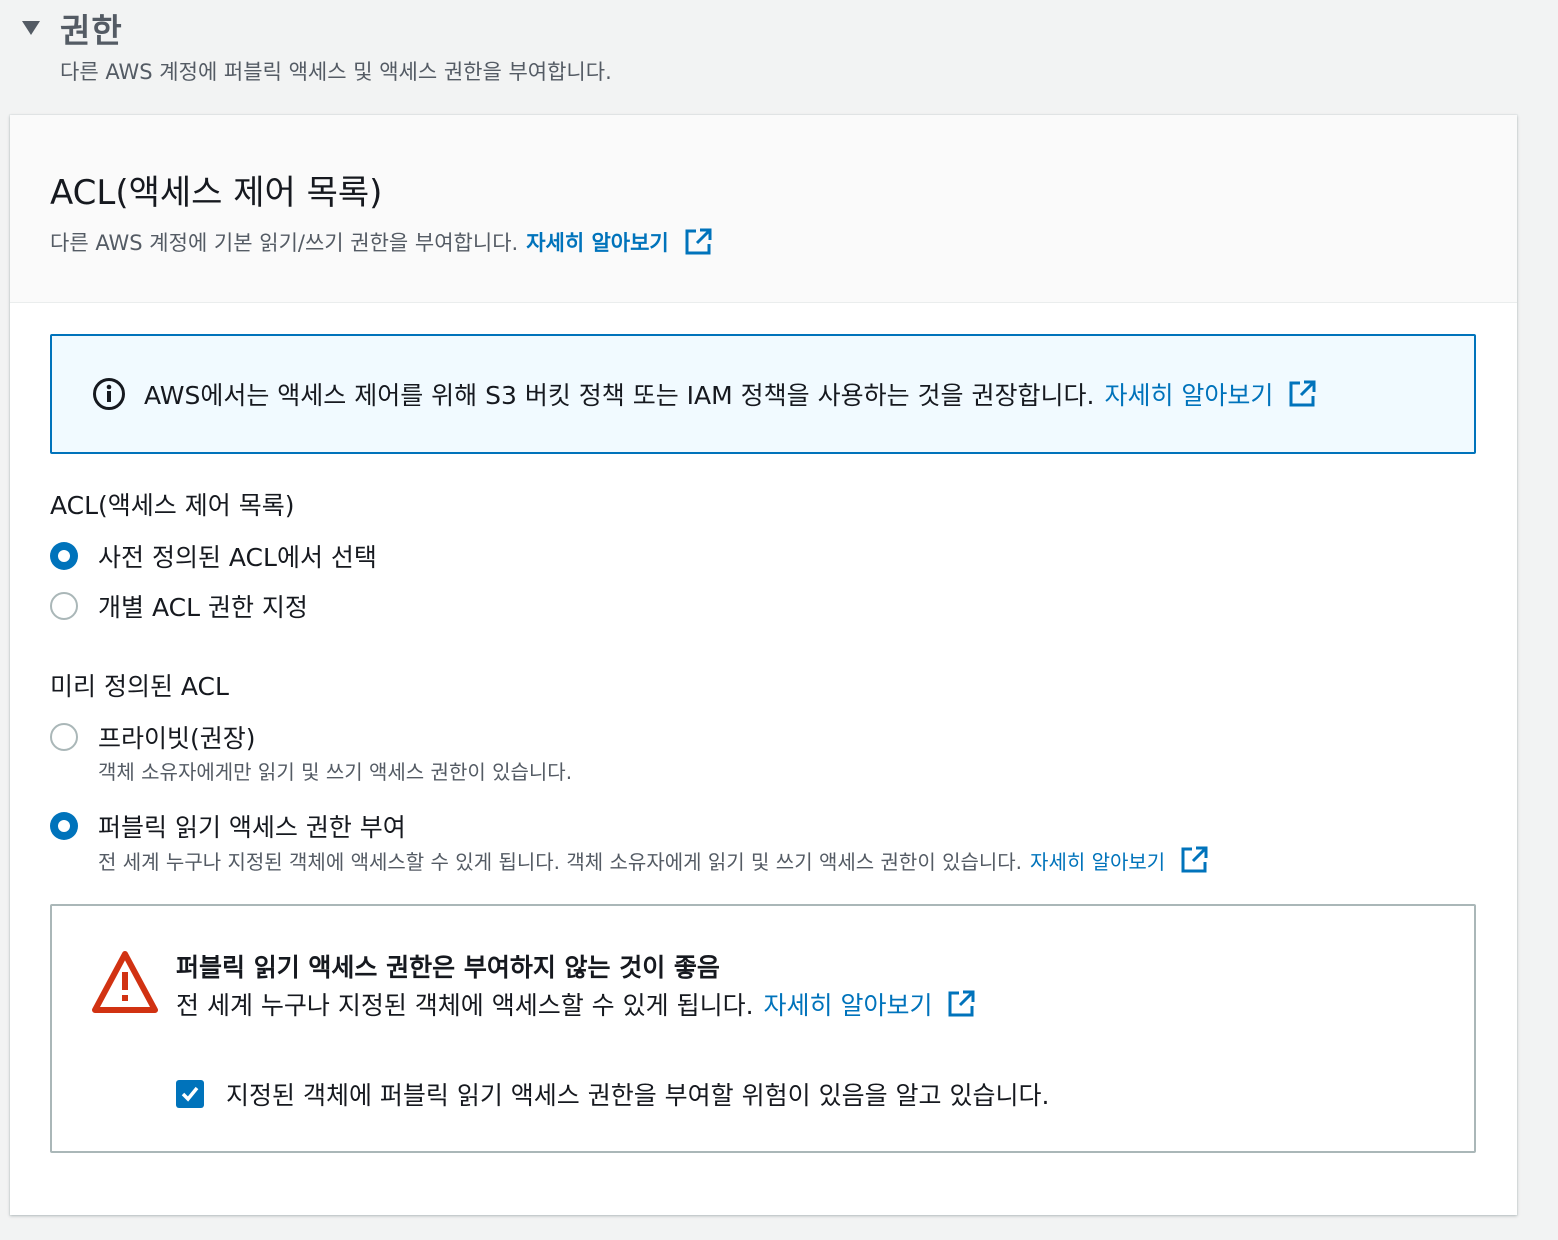 The height and width of the screenshot is (1240, 1558). I want to click on predefined-acl-label: 미리 정의된 ACL, so click(139, 686).